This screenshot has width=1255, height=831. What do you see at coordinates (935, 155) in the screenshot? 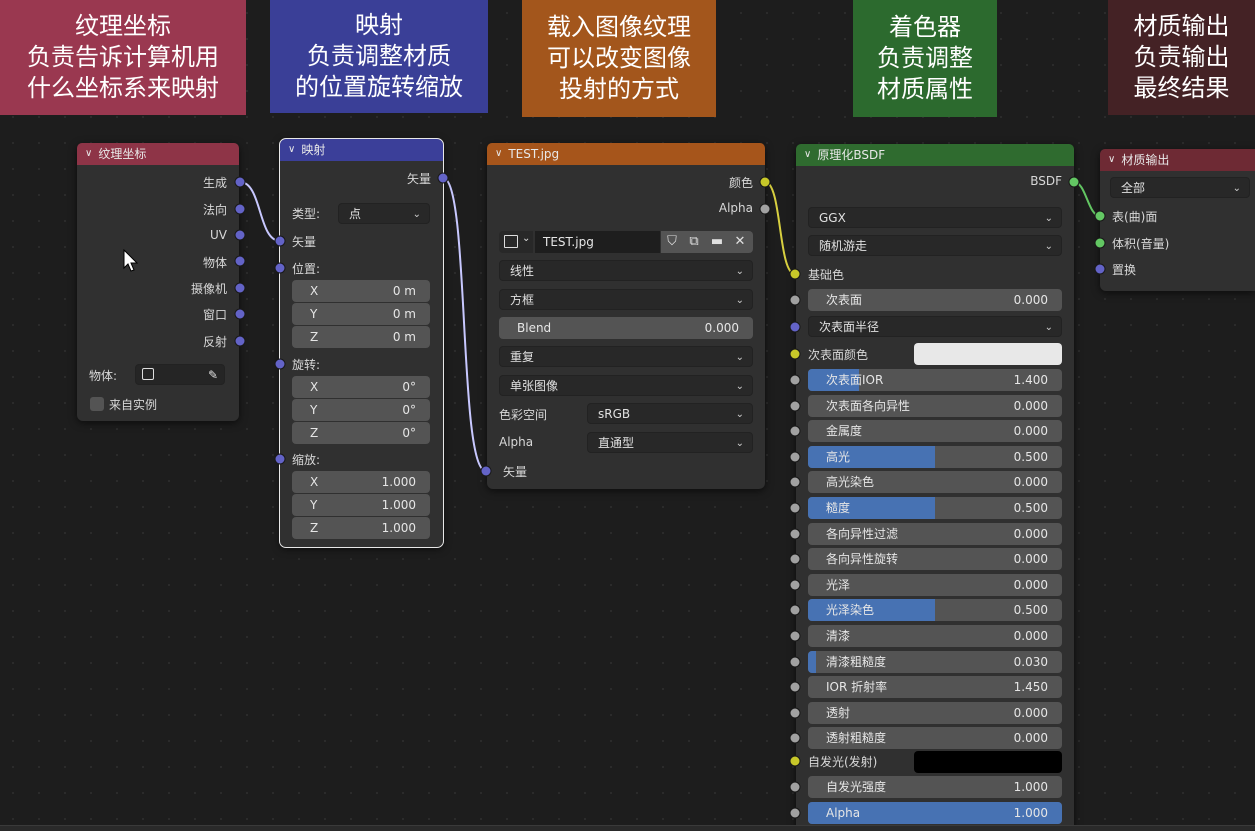
I see `bsdf-node-header: ∨ 原理化BSDF` at bounding box center [935, 155].